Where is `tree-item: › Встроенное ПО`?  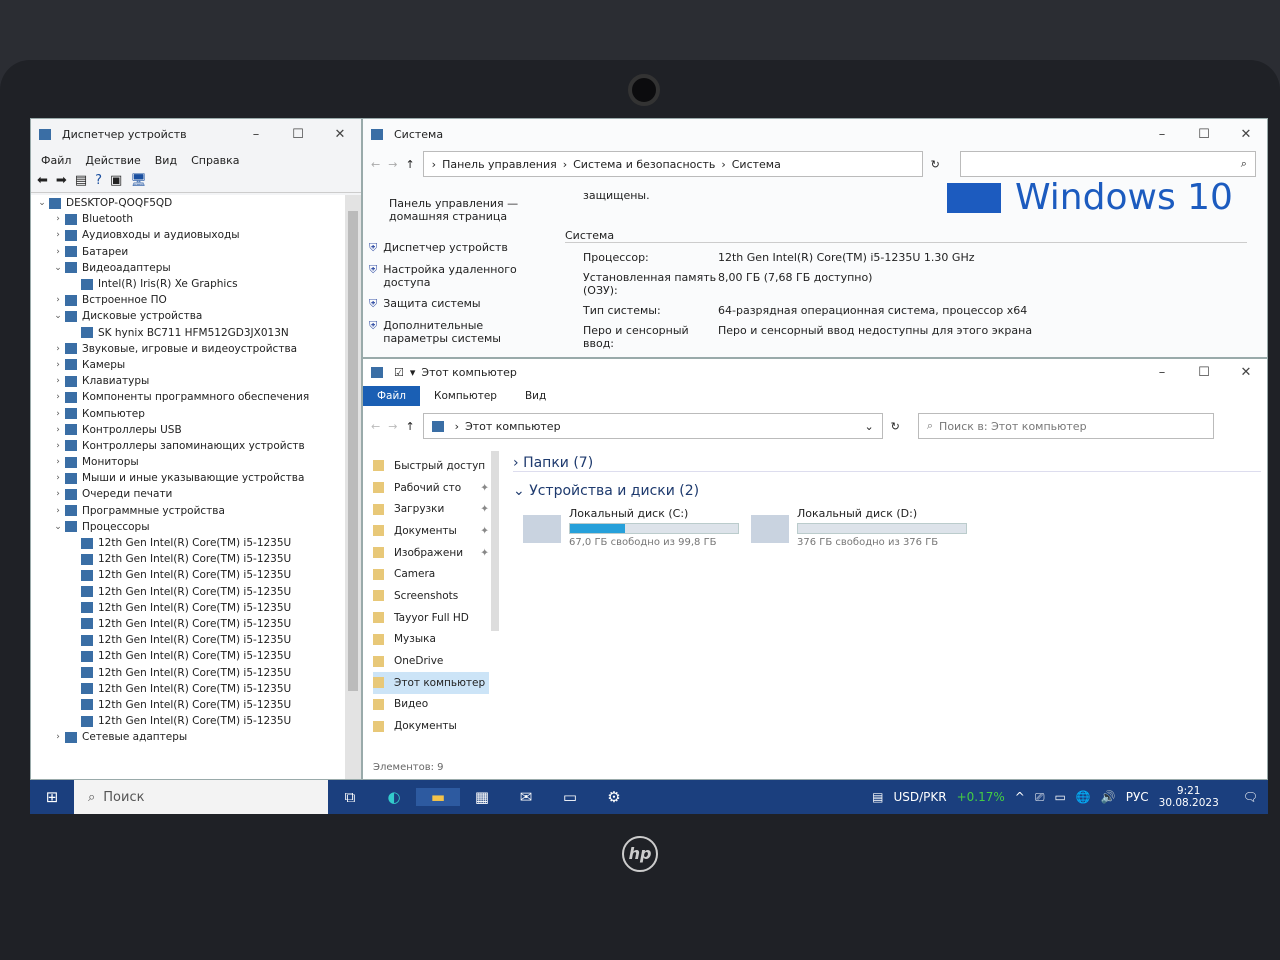 tree-item: › Встроенное ПО is located at coordinates (188, 300).